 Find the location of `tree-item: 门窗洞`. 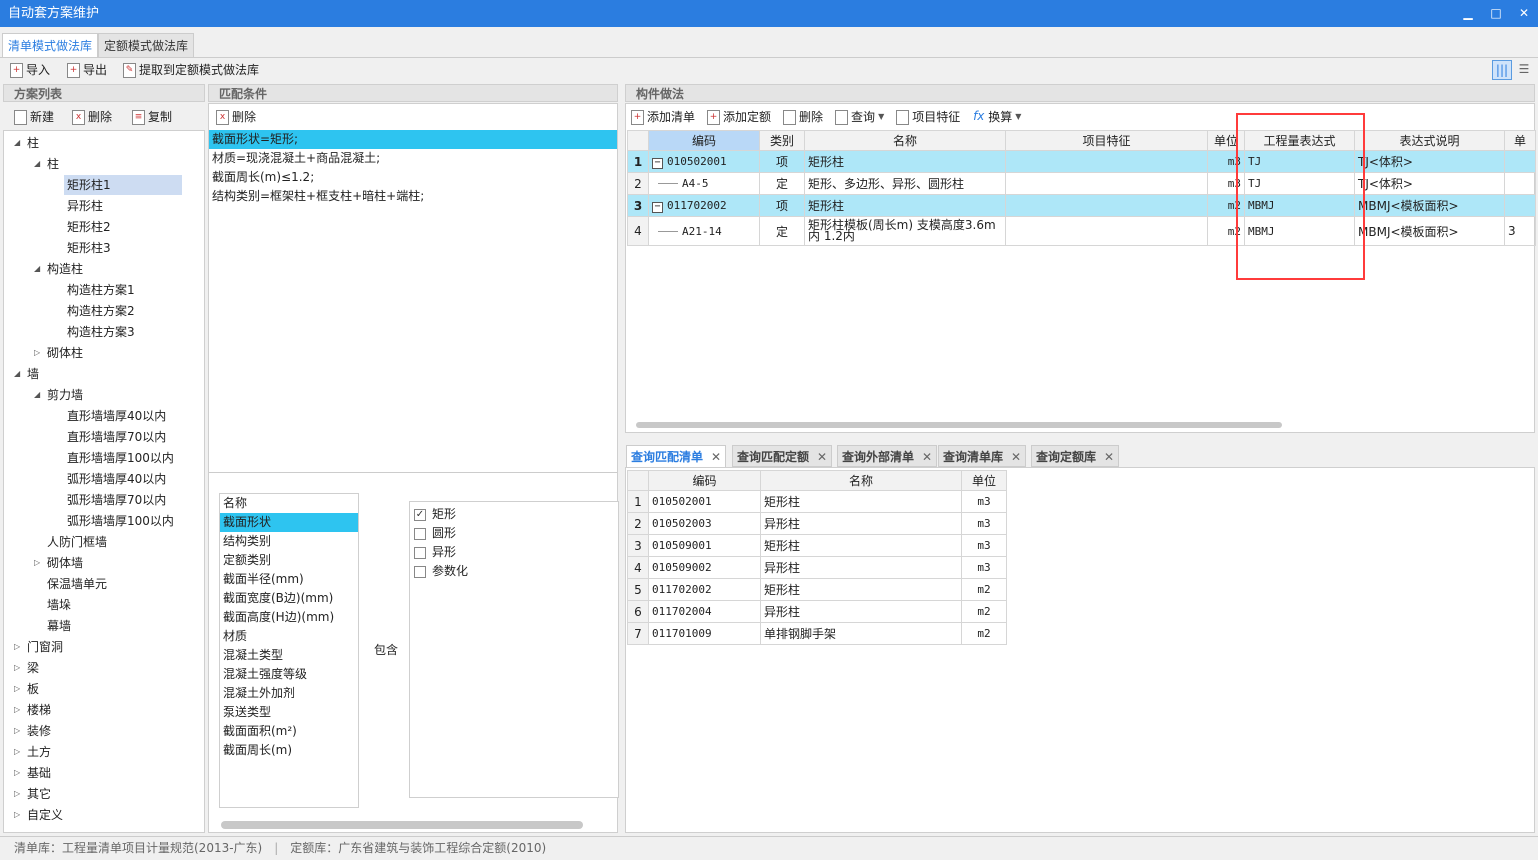

tree-item: 门窗洞 is located at coordinates (45, 647).